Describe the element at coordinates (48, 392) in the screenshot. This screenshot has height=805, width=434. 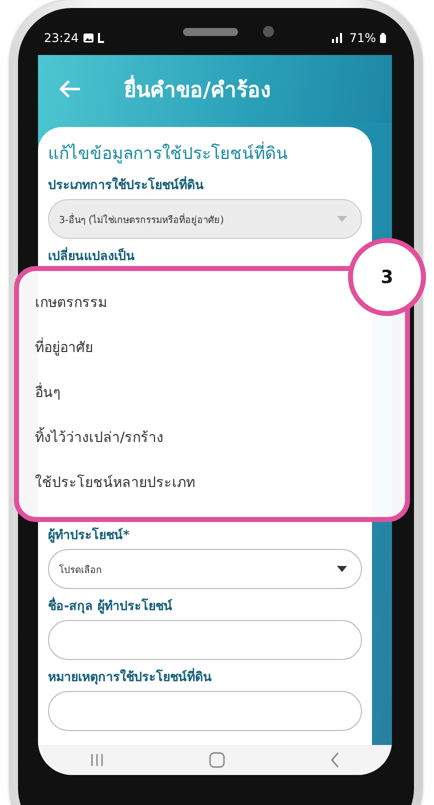
I see `dropdown-option: อื่นๆ` at that location.